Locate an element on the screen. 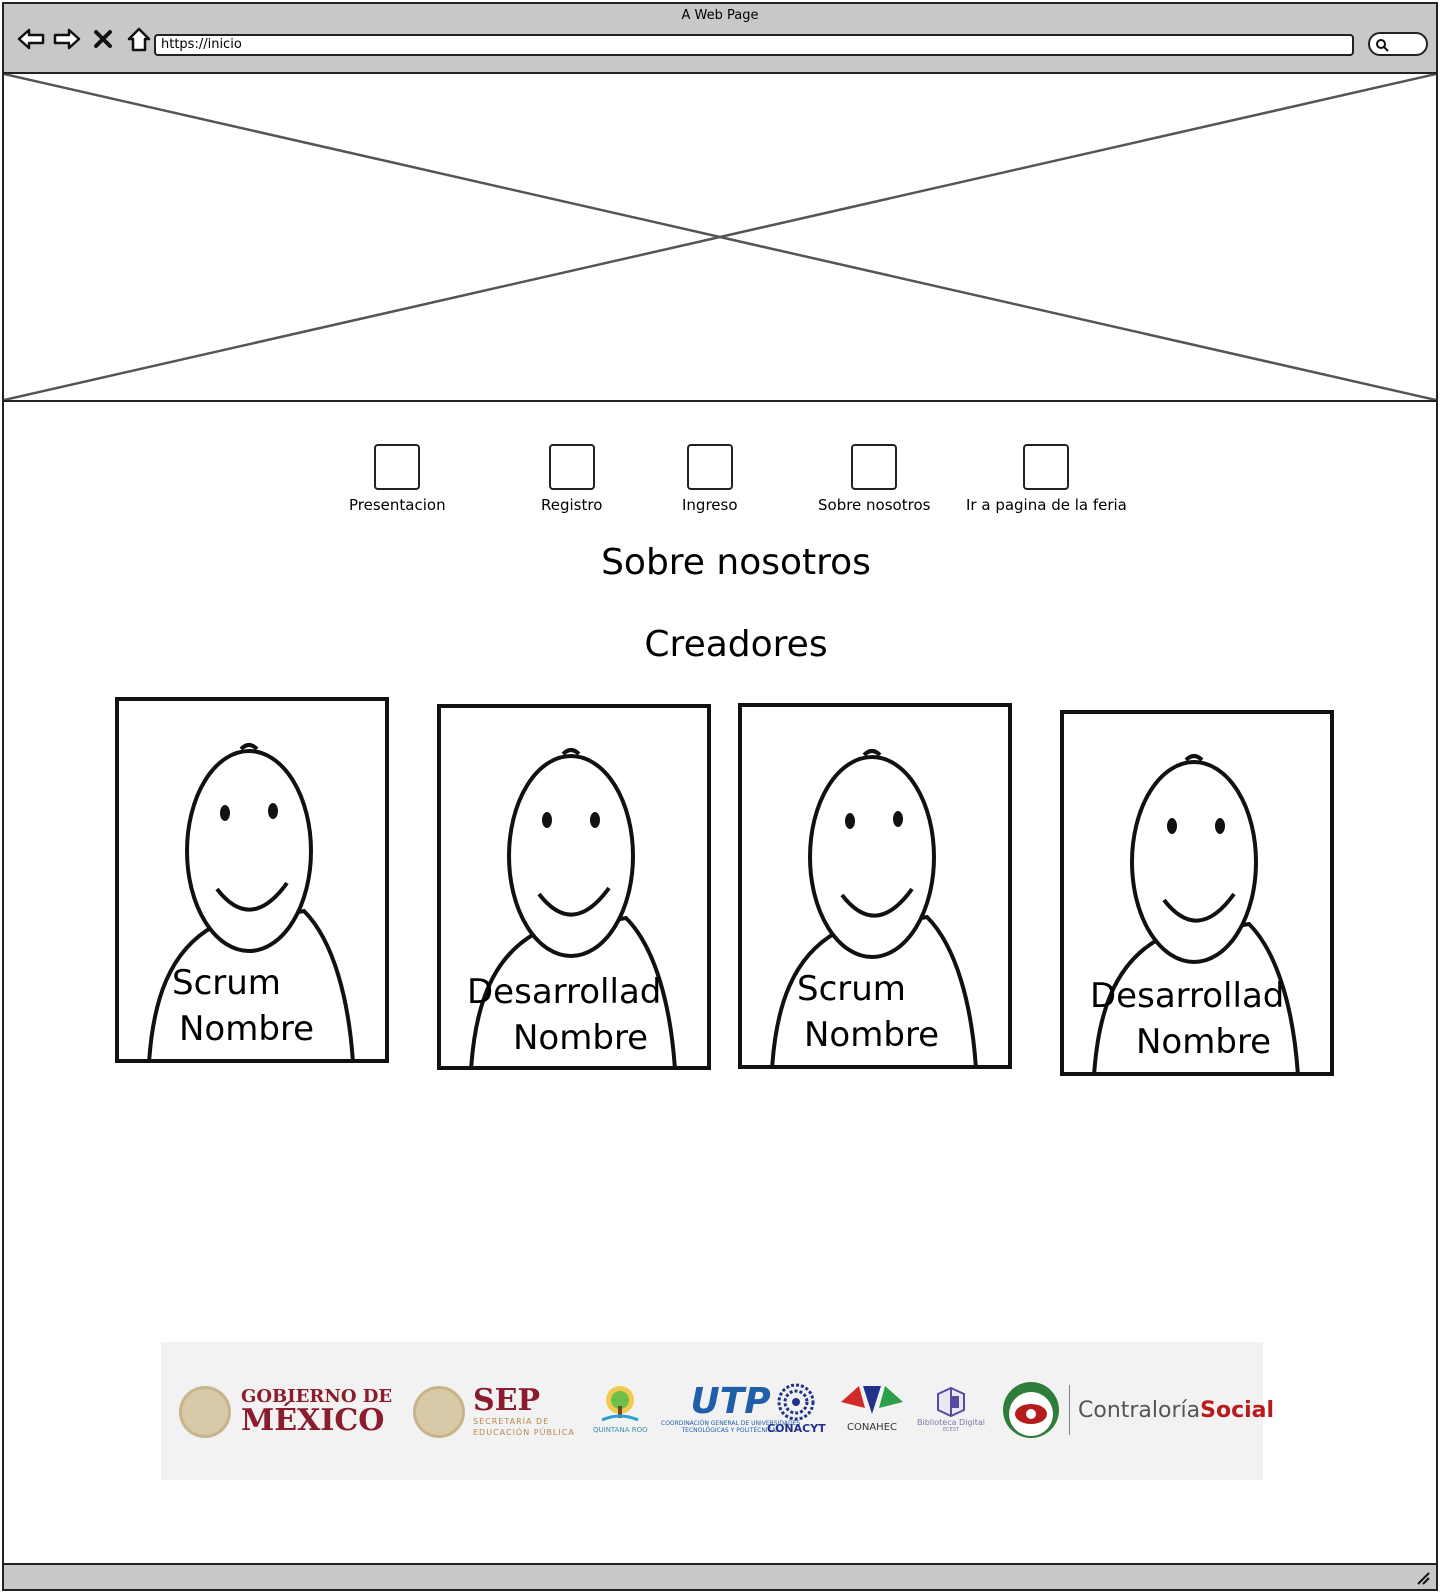 This screenshot has height=1593, width=1440. conacyt-icon is located at coordinates (796, 1402).